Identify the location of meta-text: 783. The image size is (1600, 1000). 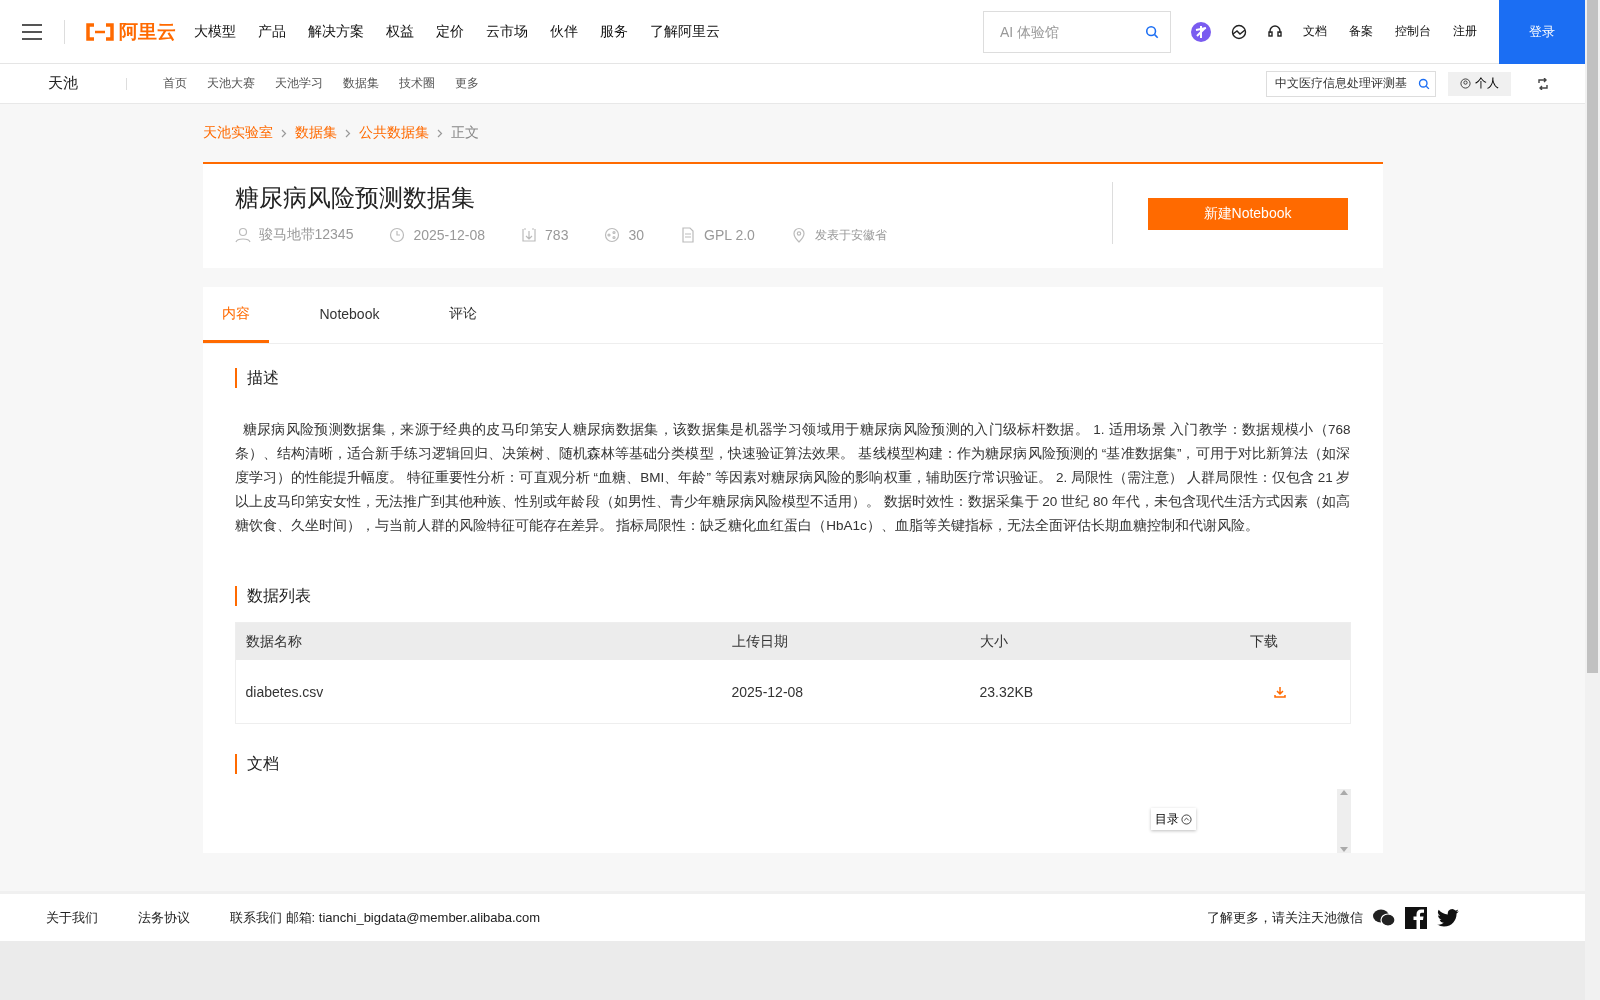
(557, 235).